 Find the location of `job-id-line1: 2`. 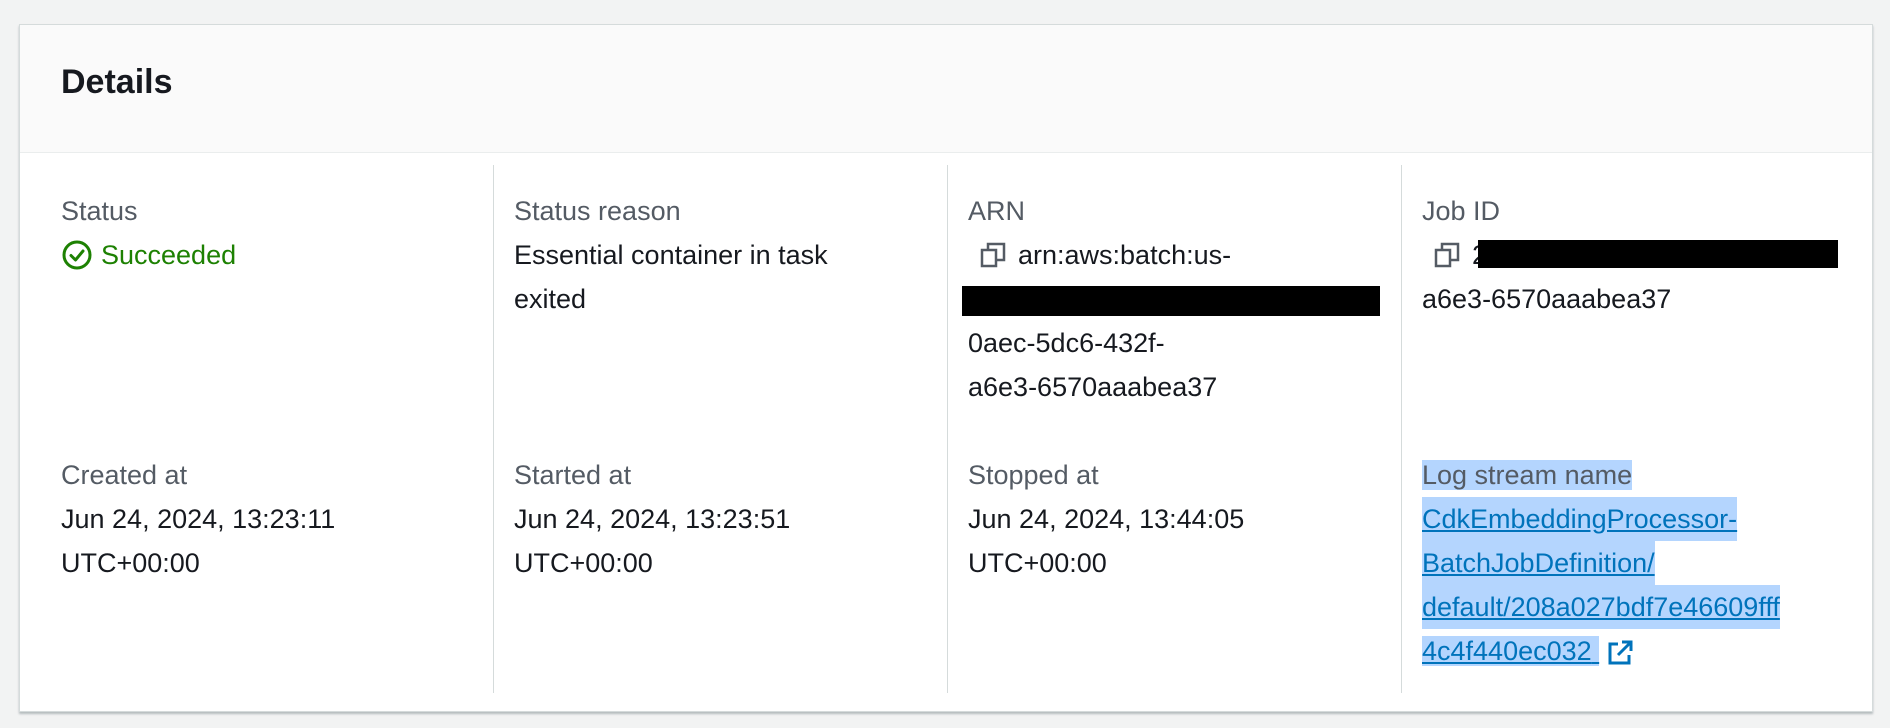

job-id-line1: 2 is located at coordinates (1632, 255).